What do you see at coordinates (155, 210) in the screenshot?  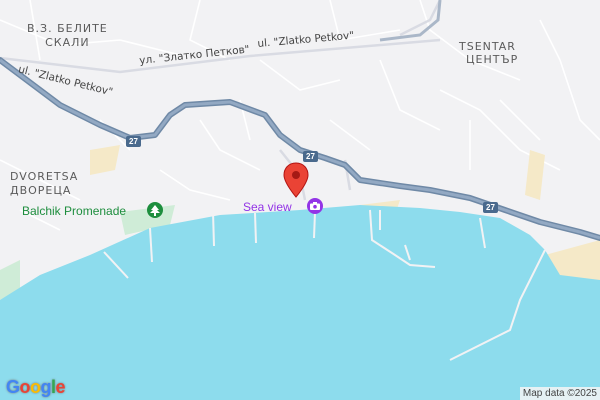 I see `tree-icon` at bounding box center [155, 210].